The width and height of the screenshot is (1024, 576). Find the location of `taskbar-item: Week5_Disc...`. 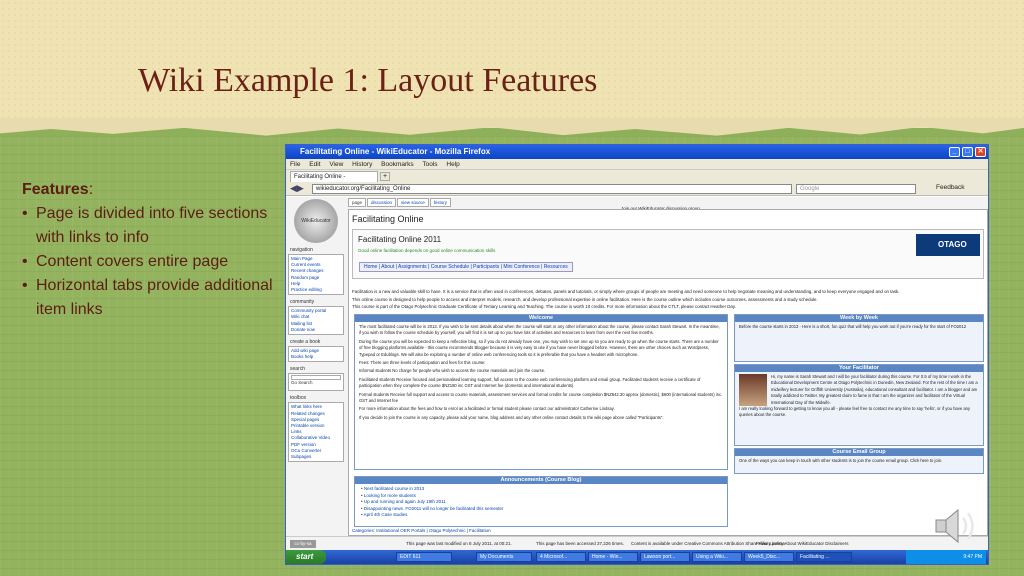

taskbar-item: Week5_Disc... is located at coordinates (769, 557).